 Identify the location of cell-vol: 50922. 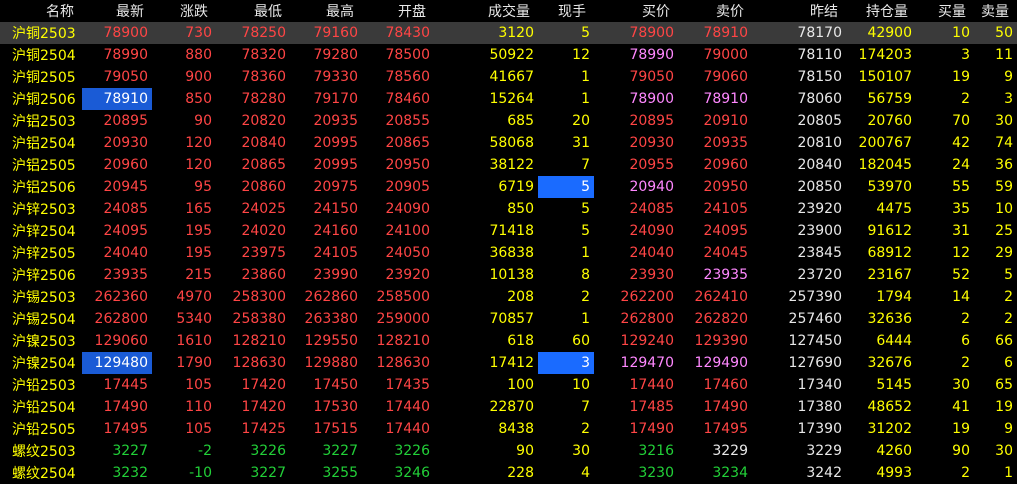
(511, 55).